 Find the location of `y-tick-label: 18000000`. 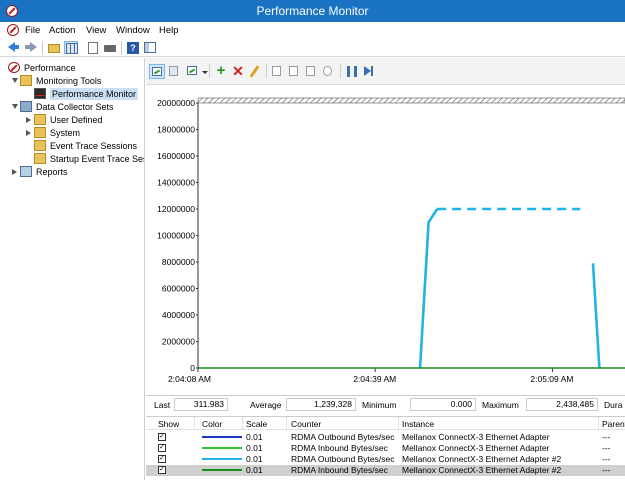

y-tick-label: 18000000 is located at coordinates (176, 130).